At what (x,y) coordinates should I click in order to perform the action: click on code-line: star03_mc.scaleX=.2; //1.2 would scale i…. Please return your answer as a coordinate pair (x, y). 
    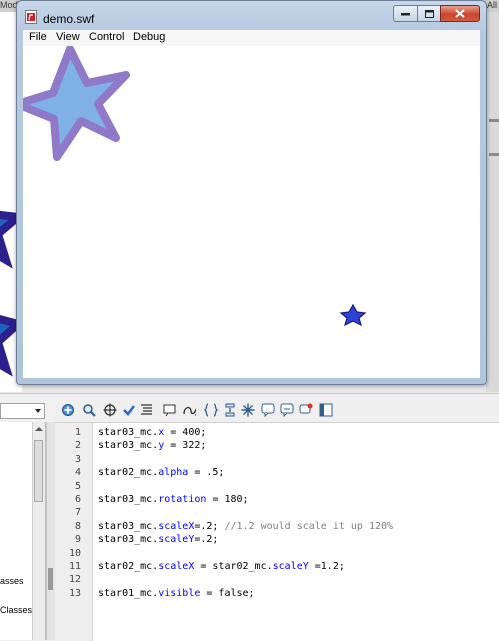
    Looking at the image, I should click on (245, 526).